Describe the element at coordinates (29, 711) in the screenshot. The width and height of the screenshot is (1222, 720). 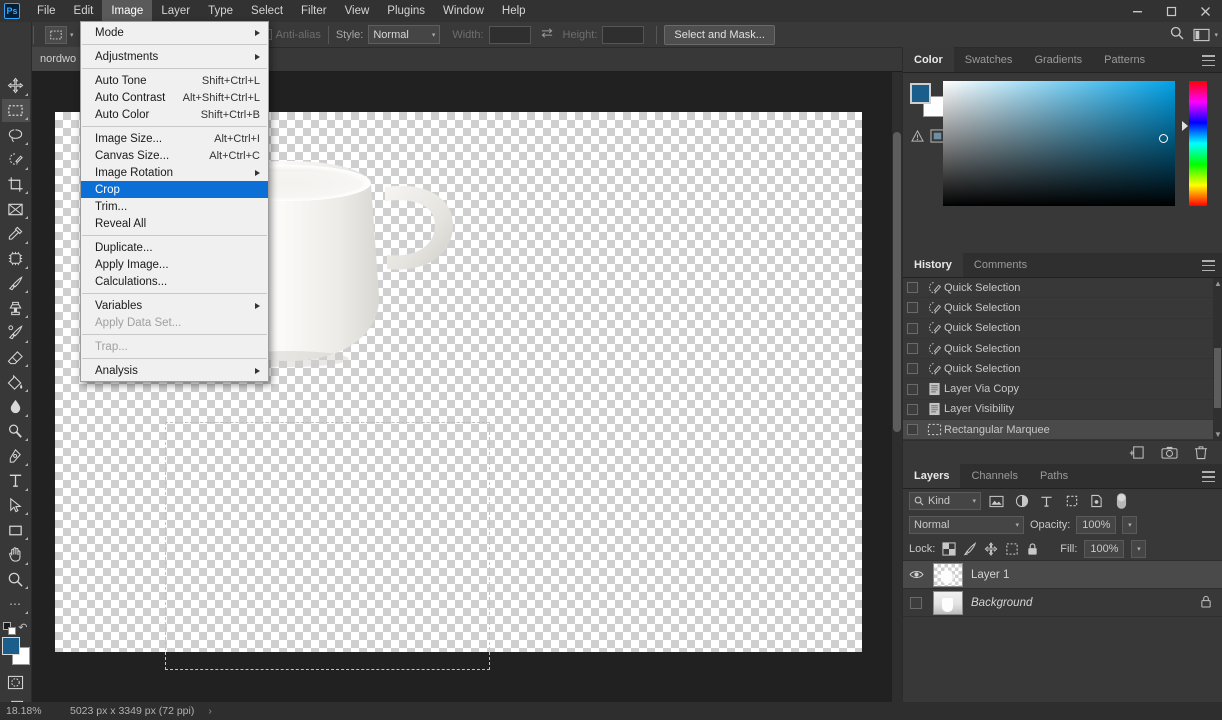
I see `zoom-level-value: 18.18%` at that location.